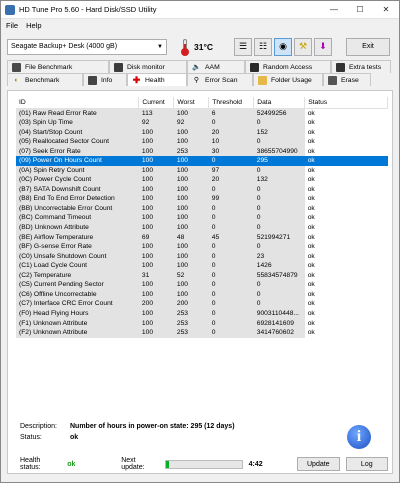 This screenshot has height=483, width=400. I want to click on status-value: ok, so click(74, 437).